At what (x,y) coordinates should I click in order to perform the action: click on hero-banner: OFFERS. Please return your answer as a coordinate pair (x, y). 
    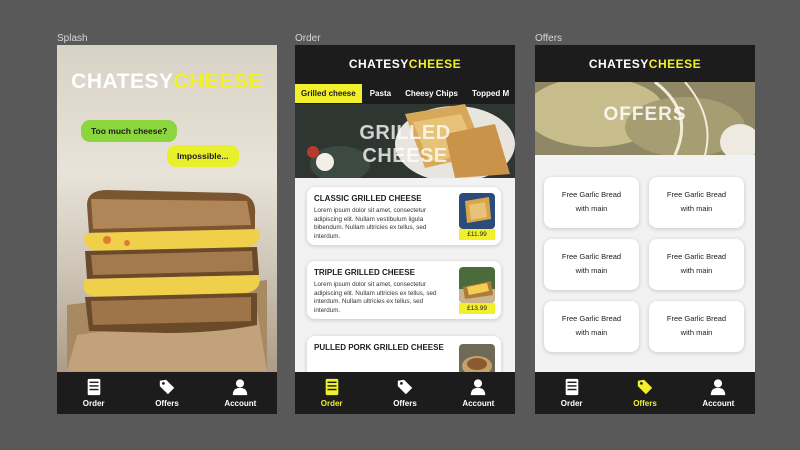
    Looking at the image, I should click on (645, 118).